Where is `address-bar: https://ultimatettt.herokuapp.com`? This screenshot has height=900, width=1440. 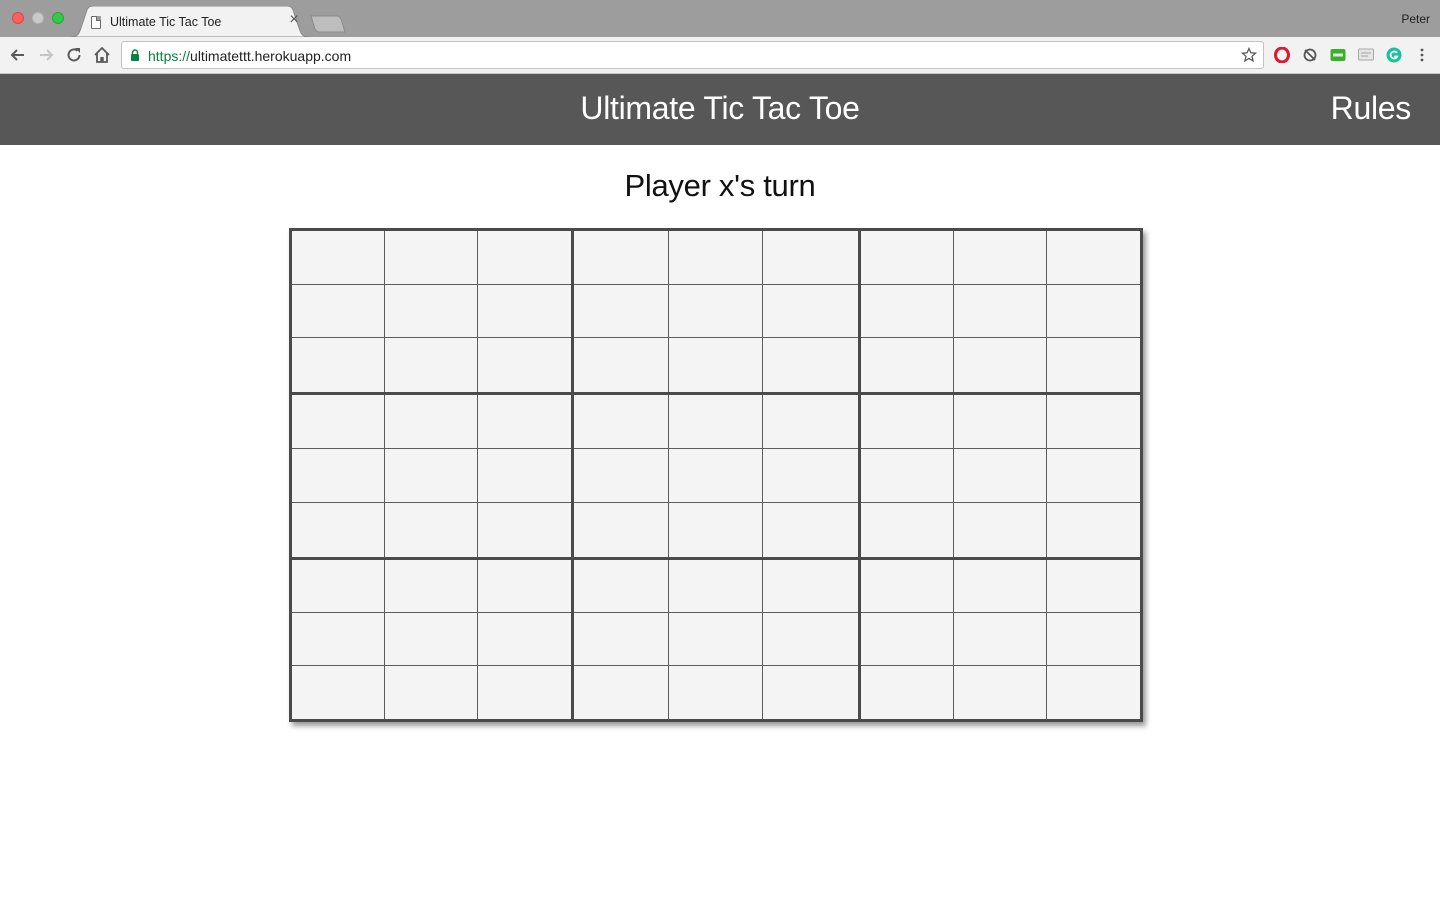 address-bar: https://ultimatettt.herokuapp.com is located at coordinates (692, 55).